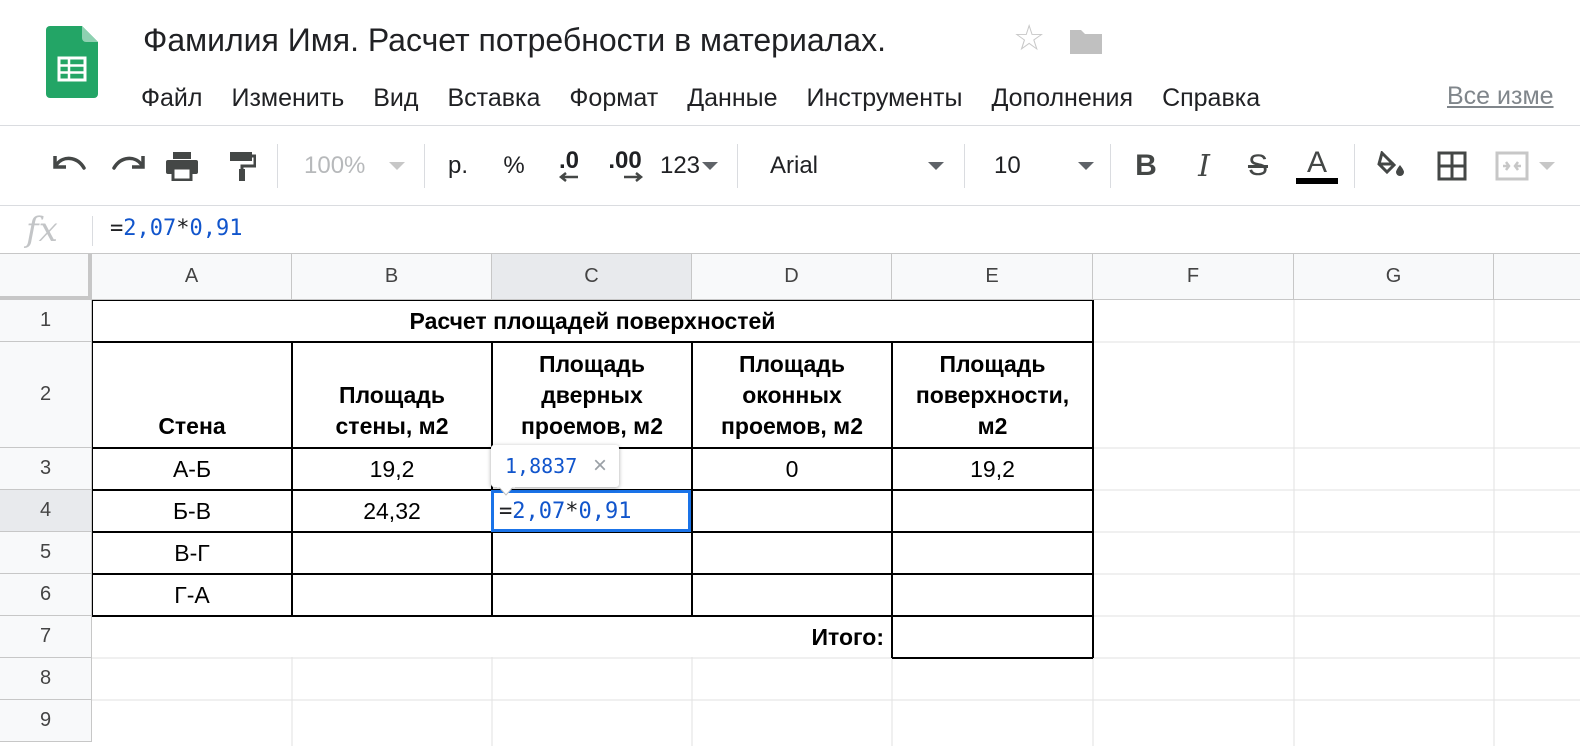 The width and height of the screenshot is (1580, 746). I want to click on header-surface-area-cell: Площадь поверхности, м2, so click(992, 395).